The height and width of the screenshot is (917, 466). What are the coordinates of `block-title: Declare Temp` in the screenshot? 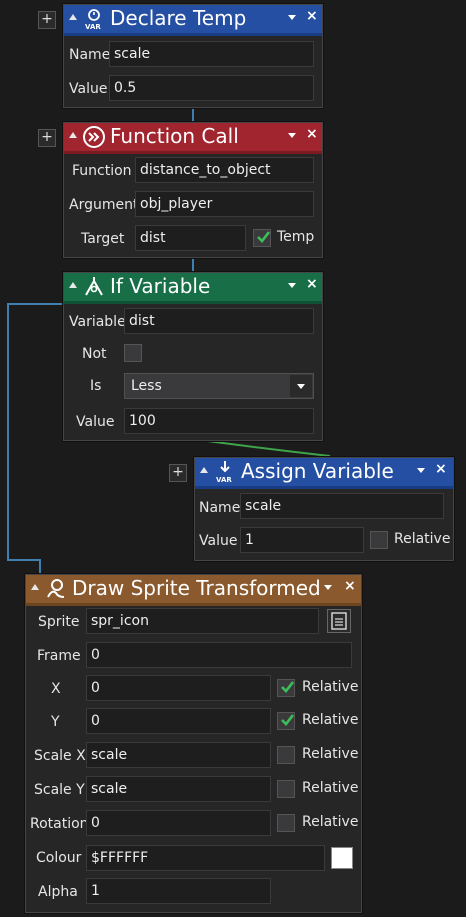 It's located at (178, 18).